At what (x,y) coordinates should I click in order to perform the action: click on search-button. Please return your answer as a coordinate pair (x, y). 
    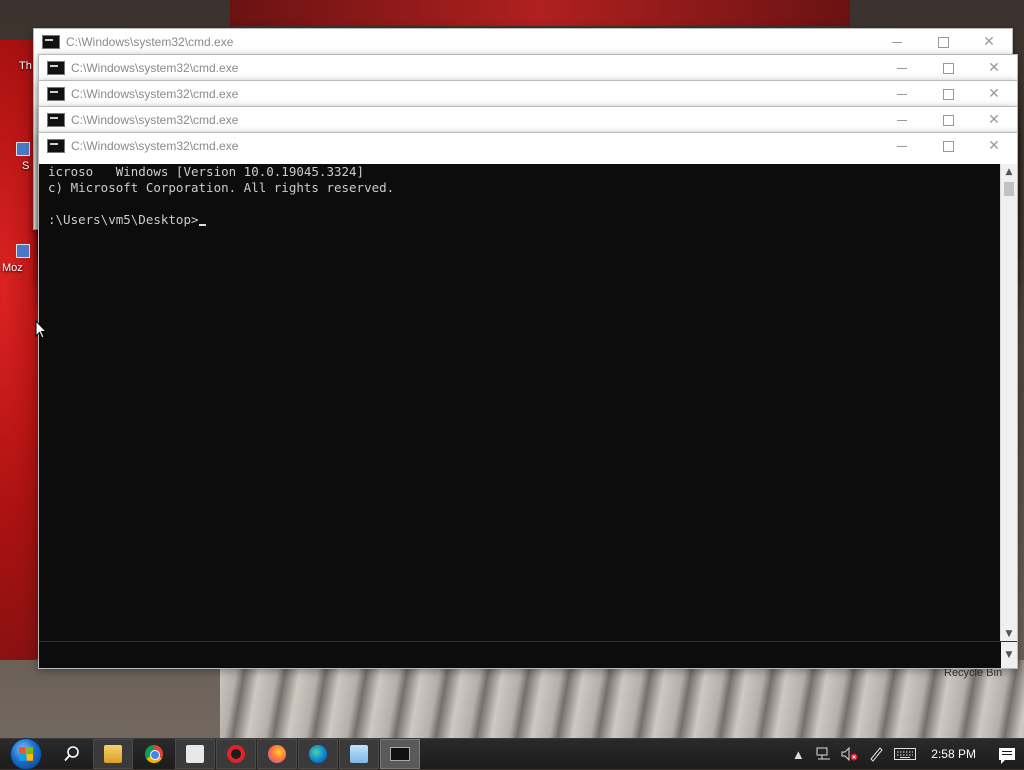
    Looking at the image, I should click on (72, 754).